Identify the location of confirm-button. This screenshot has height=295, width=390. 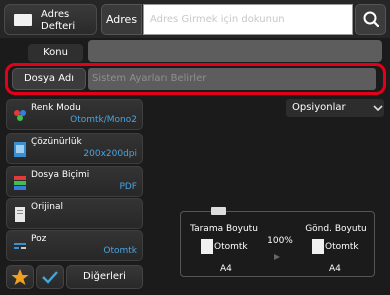
(50, 277).